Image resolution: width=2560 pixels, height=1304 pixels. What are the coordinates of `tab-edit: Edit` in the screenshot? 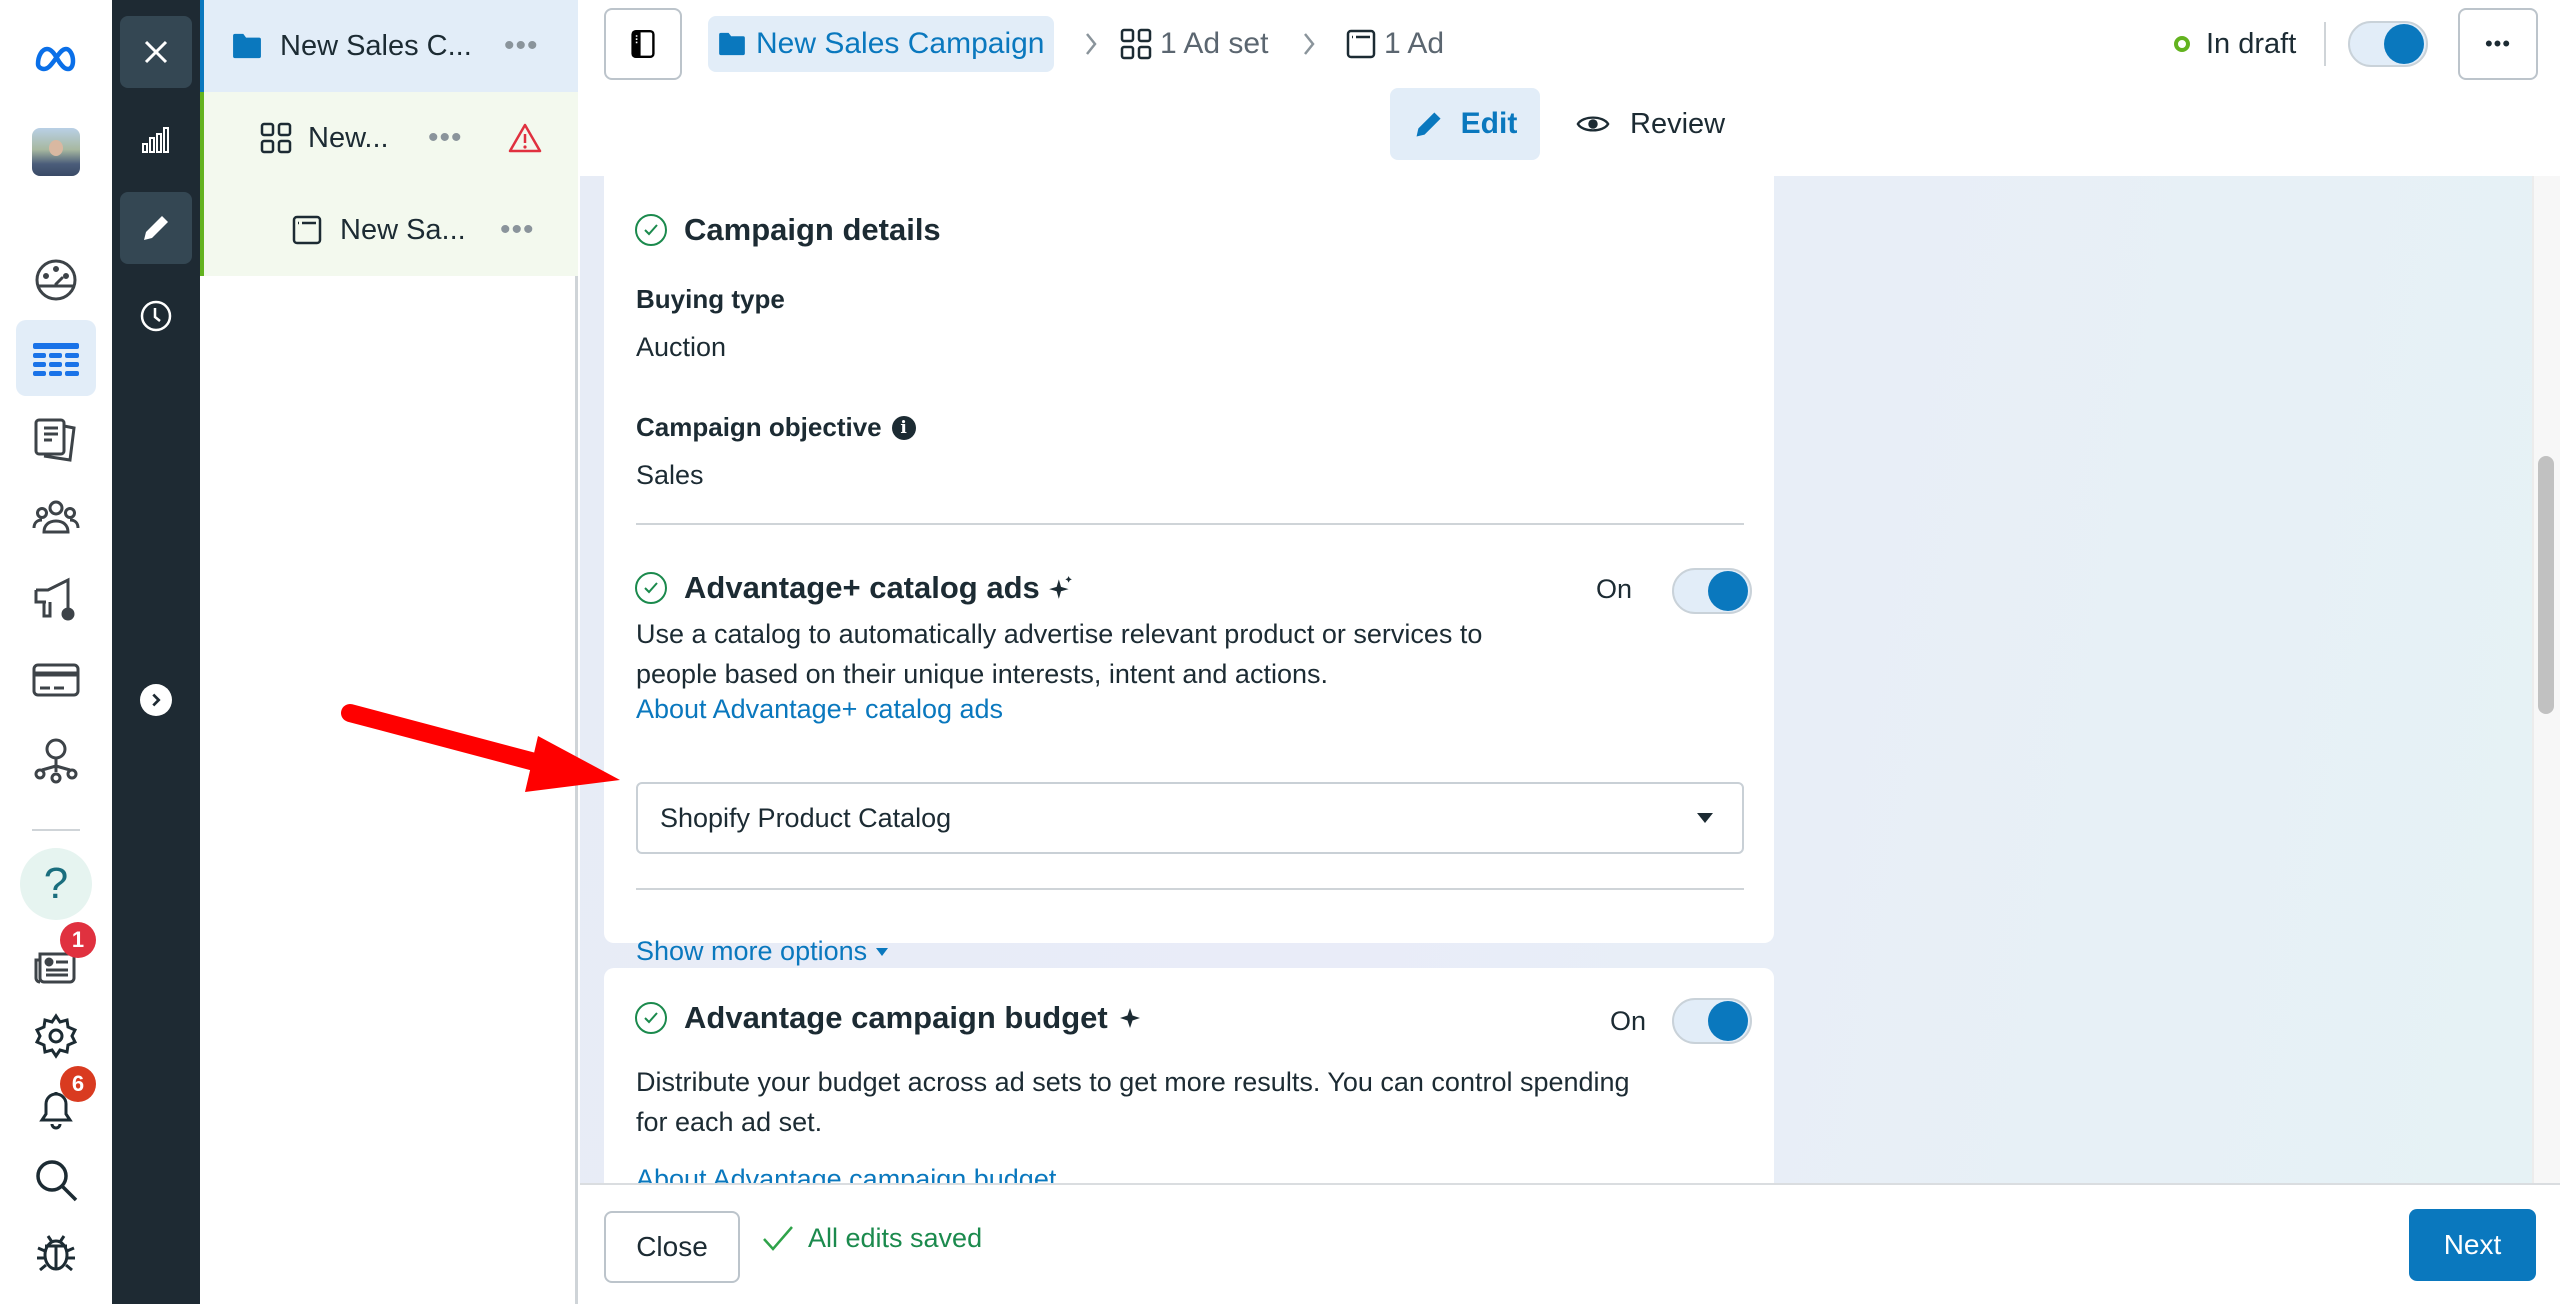 It's located at (1465, 124).